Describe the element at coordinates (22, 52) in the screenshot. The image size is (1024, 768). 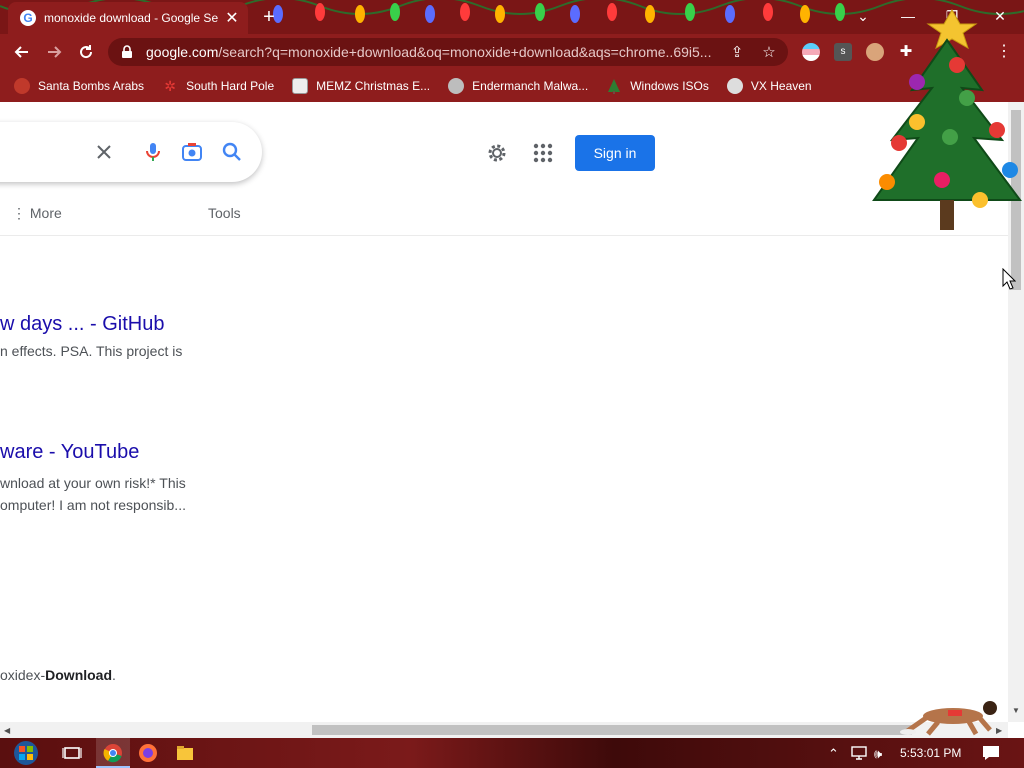
I see `back-arrow-icon` at that location.